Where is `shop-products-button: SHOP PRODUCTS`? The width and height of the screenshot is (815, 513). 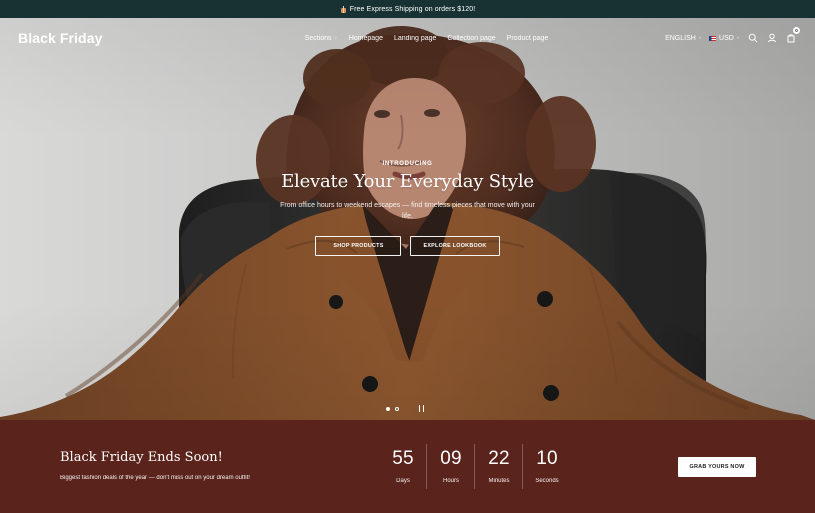
shop-products-button: SHOP PRODUCTS is located at coordinates (358, 245).